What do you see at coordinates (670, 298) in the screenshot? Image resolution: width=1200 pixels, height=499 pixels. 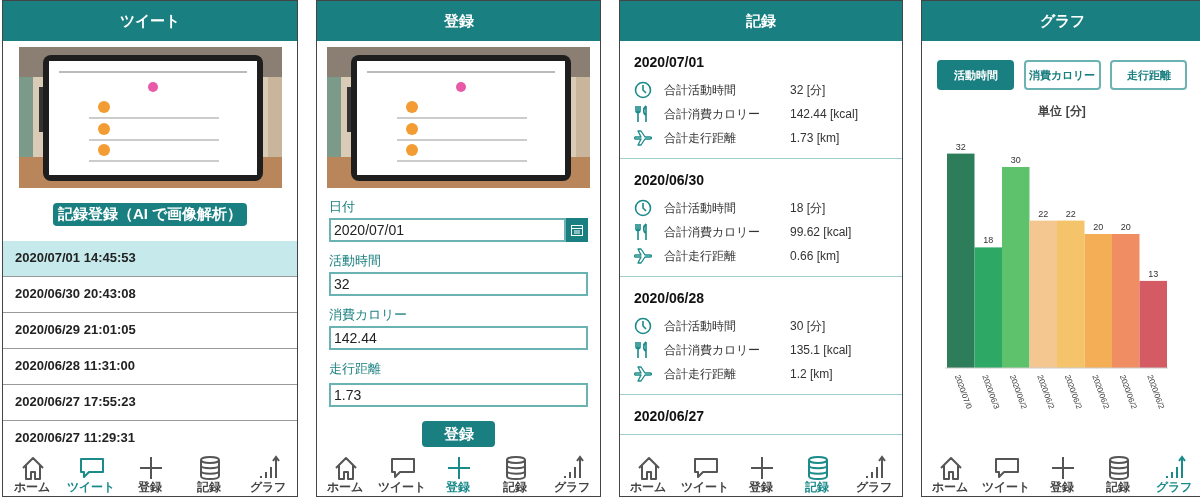 I see `record-date: 2020/06/28` at bounding box center [670, 298].